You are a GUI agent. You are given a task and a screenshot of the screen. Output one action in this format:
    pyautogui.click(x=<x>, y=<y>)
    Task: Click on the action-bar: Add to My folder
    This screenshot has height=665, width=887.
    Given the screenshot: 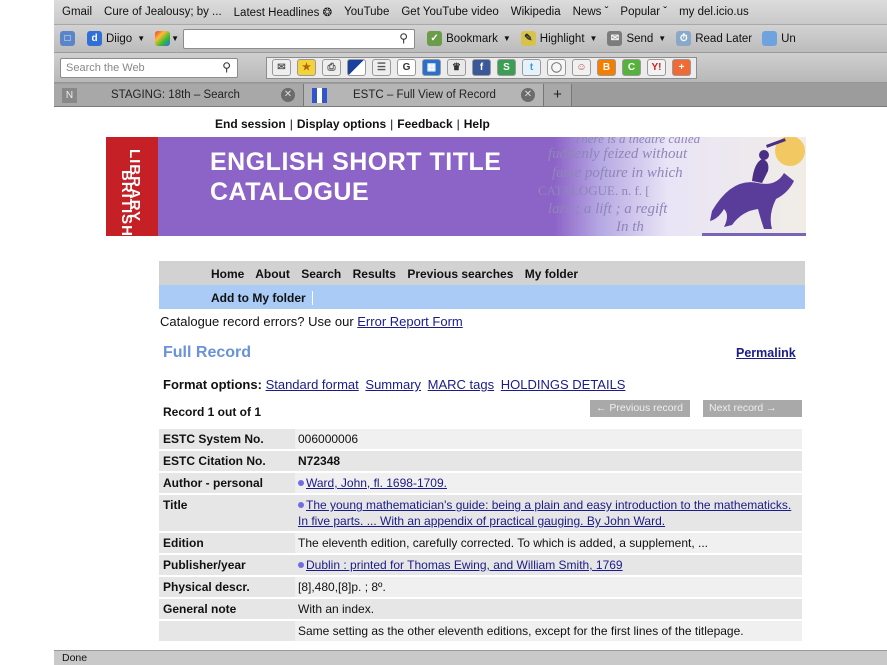 What is the action you would take?
    pyautogui.click(x=482, y=297)
    